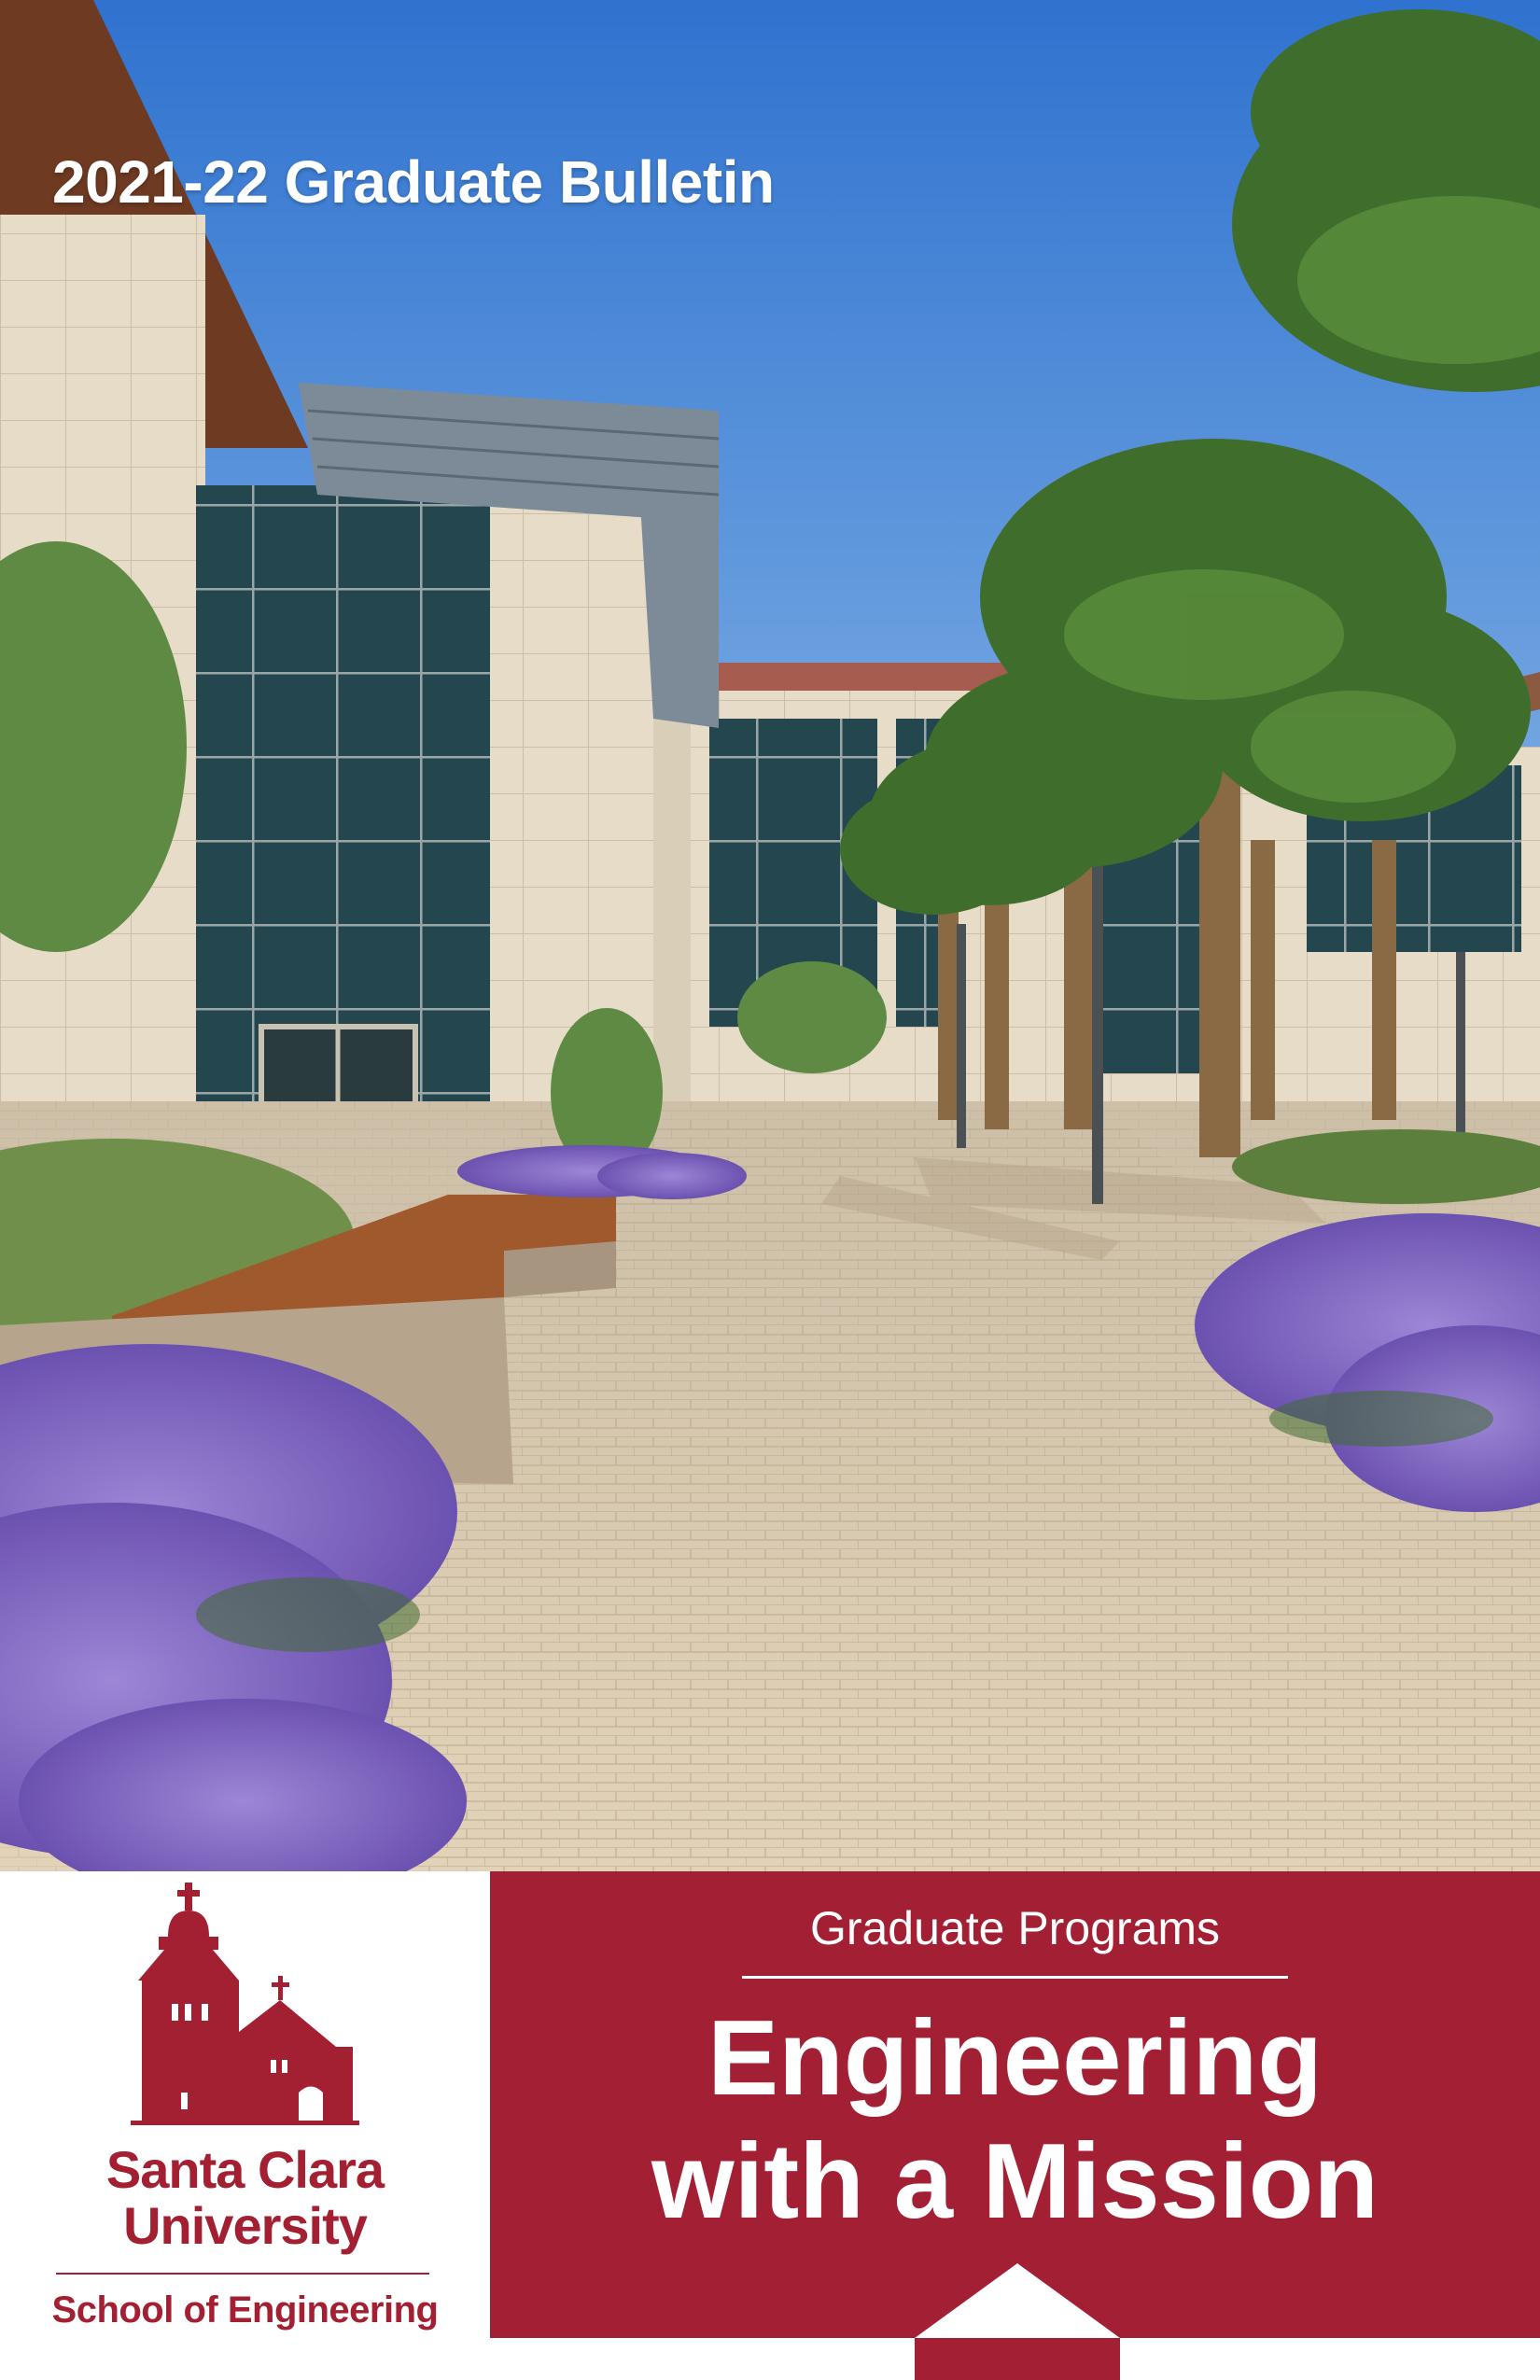 Image resolution: width=1540 pixels, height=2380 pixels. I want to click on school-name: School of Engineering, so click(245, 2310).